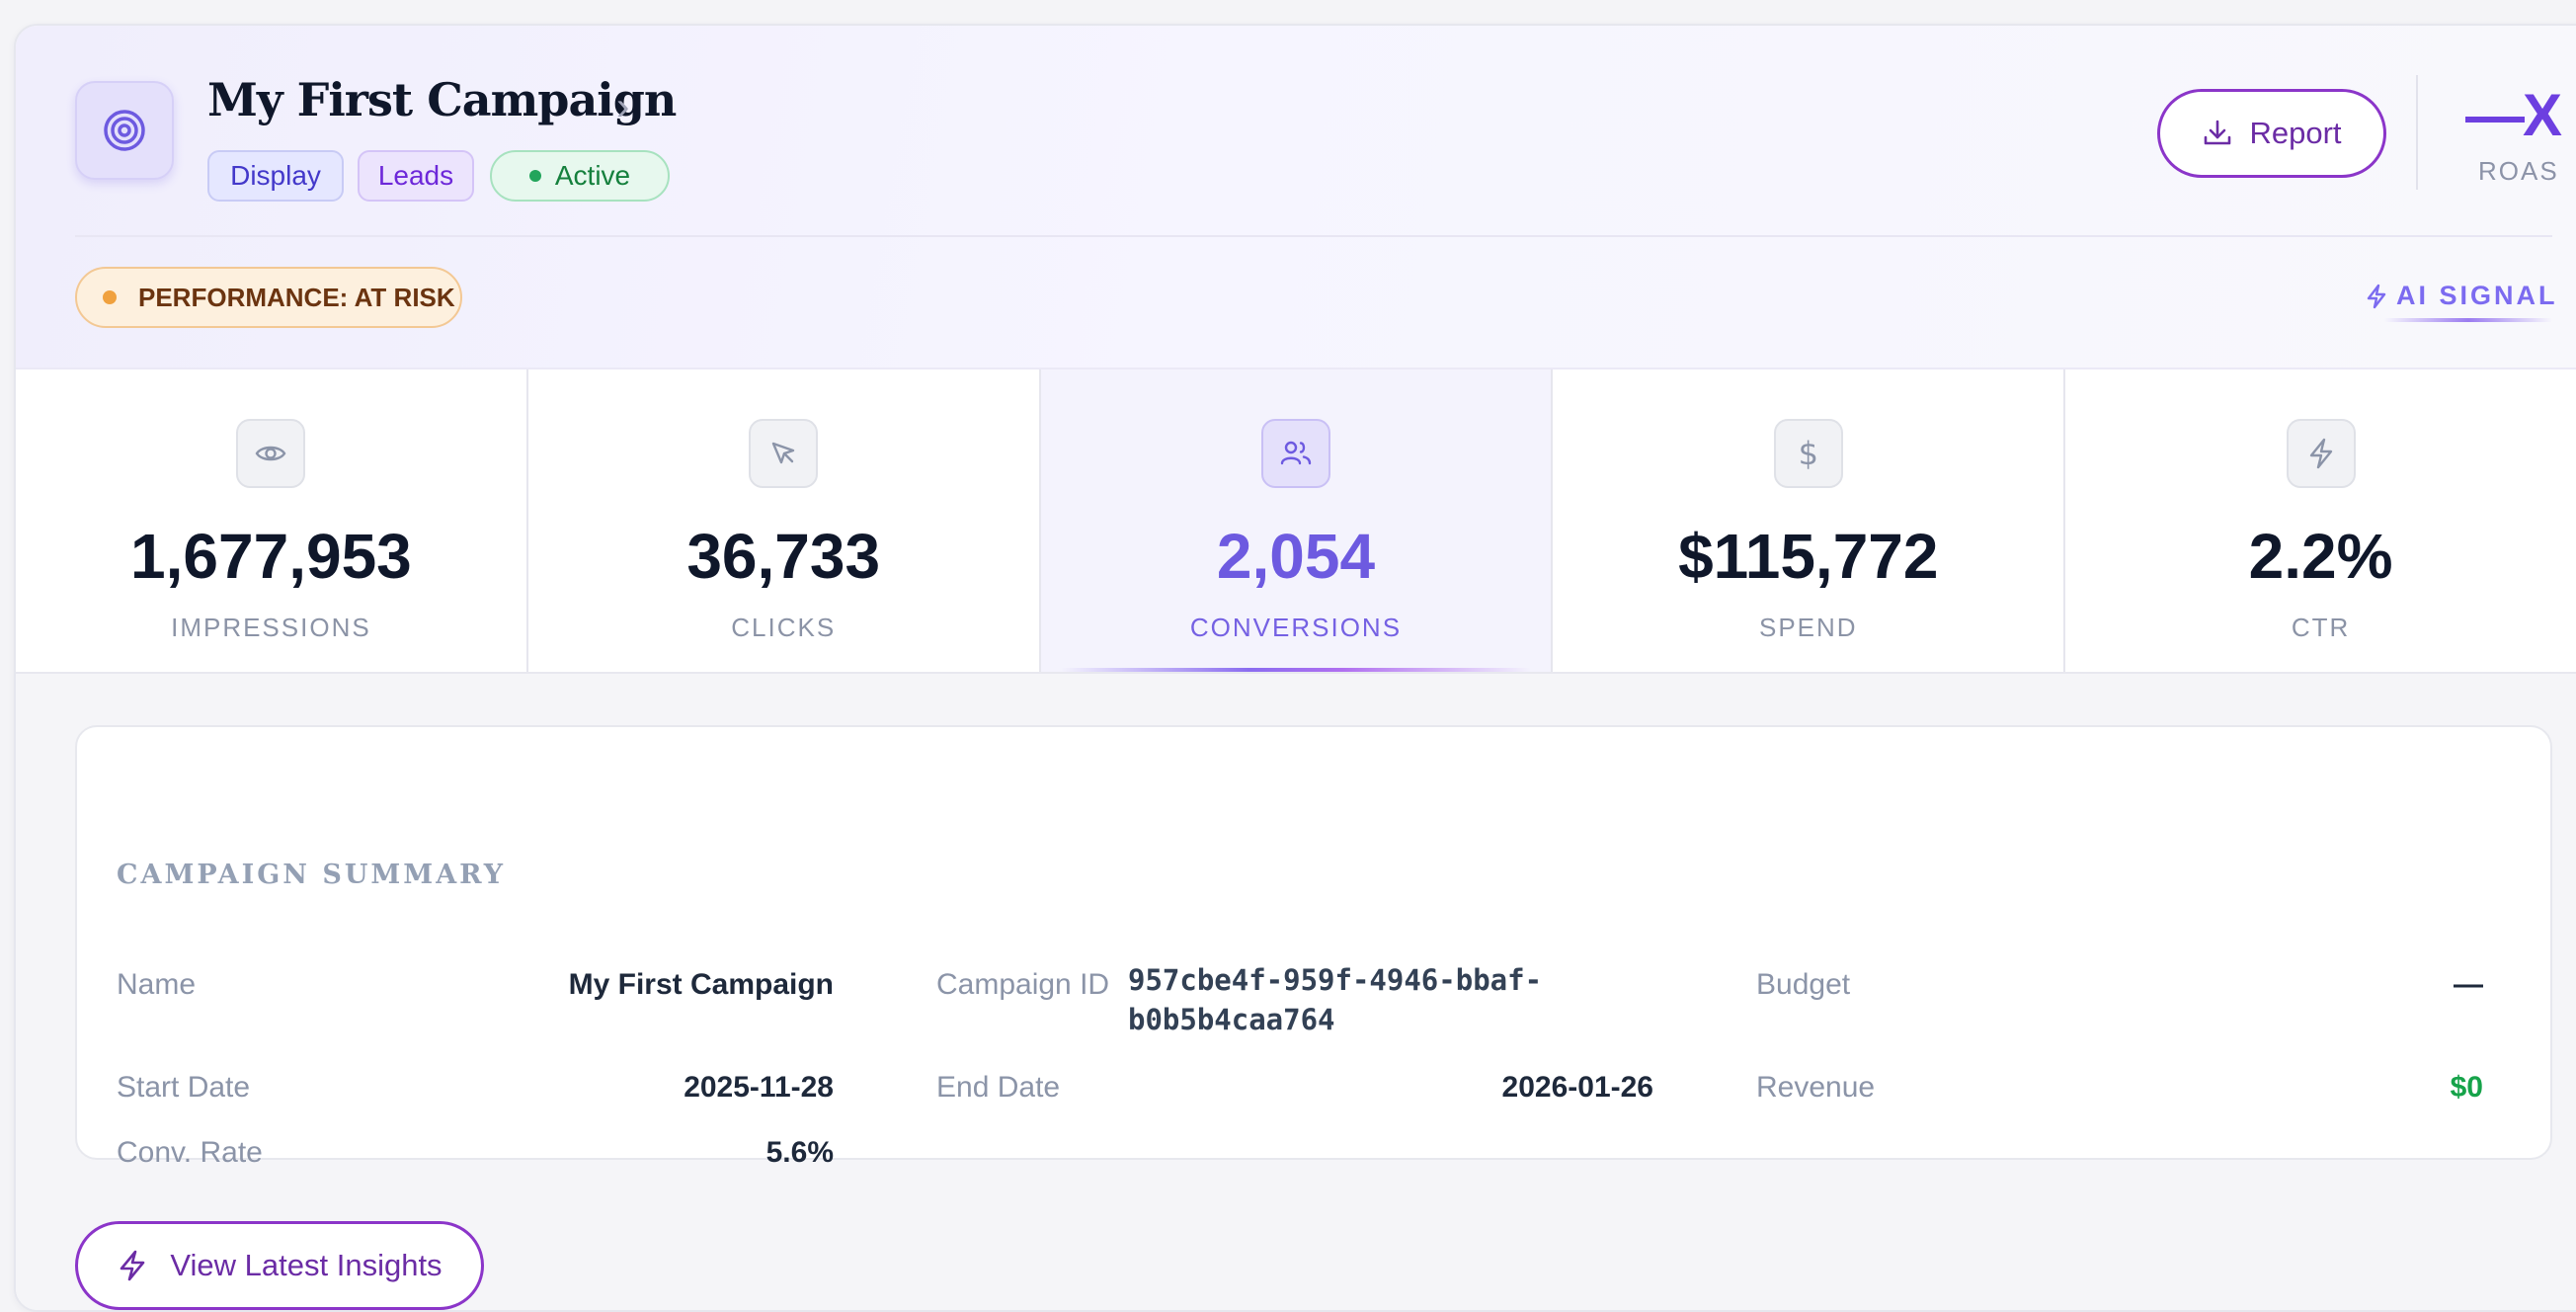 This screenshot has width=2576, height=1312. I want to click on cursor-icon, so click(784, 453).